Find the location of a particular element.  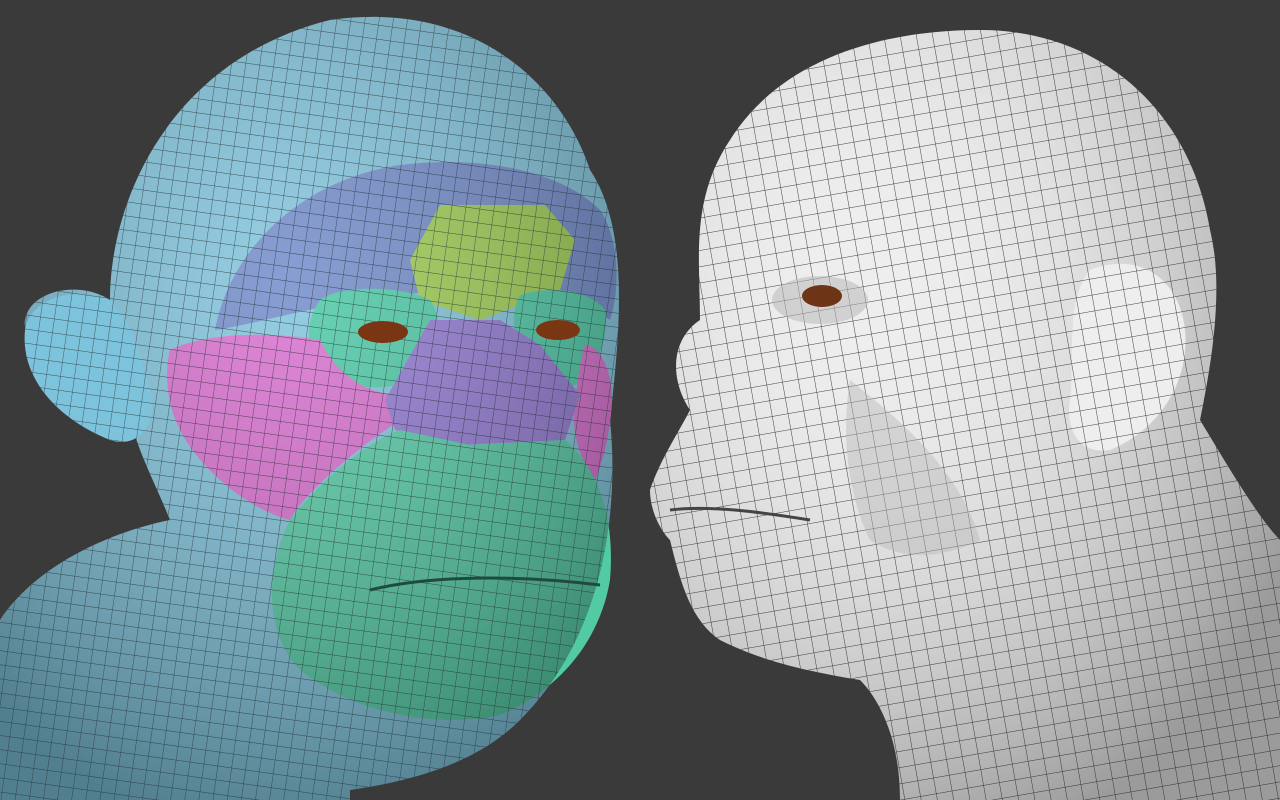

left-head-eye-right is located at coordinates (558, 330).